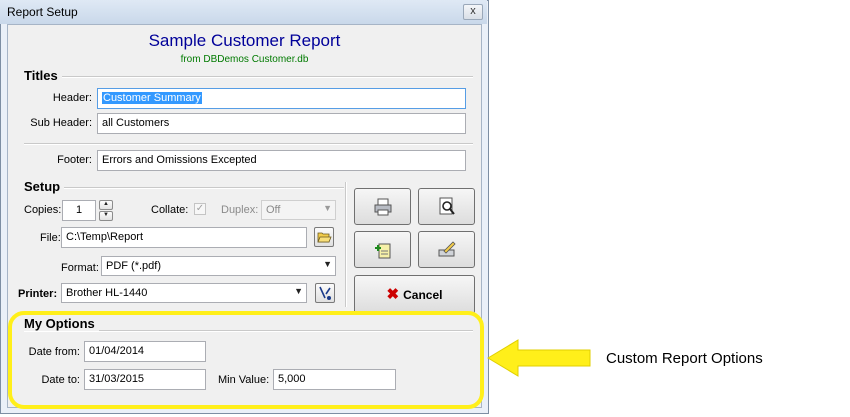  Describe the element at coordinates (79, 210) in the screenshot. I see `copies-input: 1` at that location.